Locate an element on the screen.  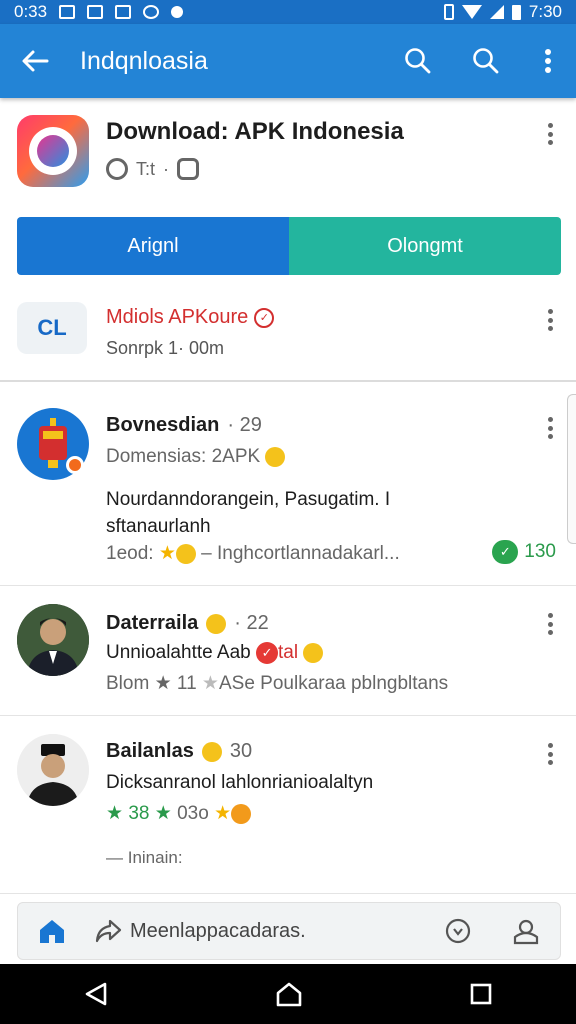
share-button is located at coordinates (108, 931).